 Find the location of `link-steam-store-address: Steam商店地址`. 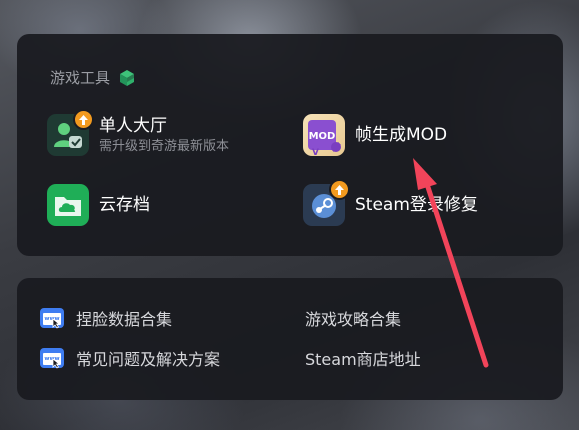

link-steam-store-address: Steam商店地址 is located at coordinates (363, 358).